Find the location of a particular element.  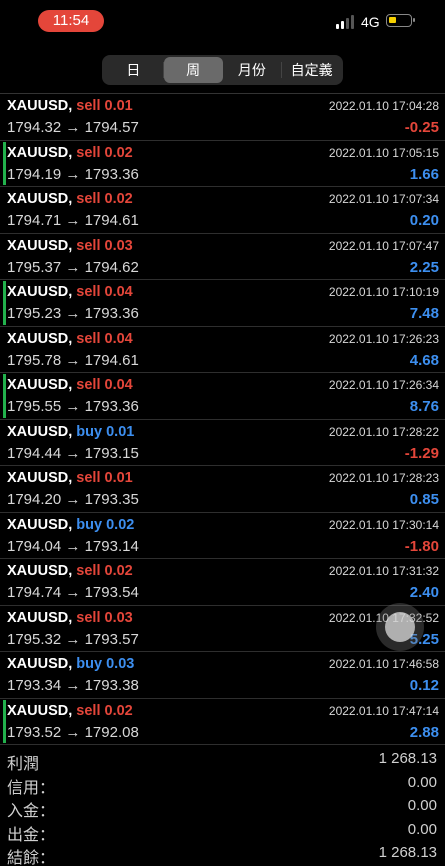

order-title: XAUUSD, sell 0.03 is located at coordinates (70, 246).